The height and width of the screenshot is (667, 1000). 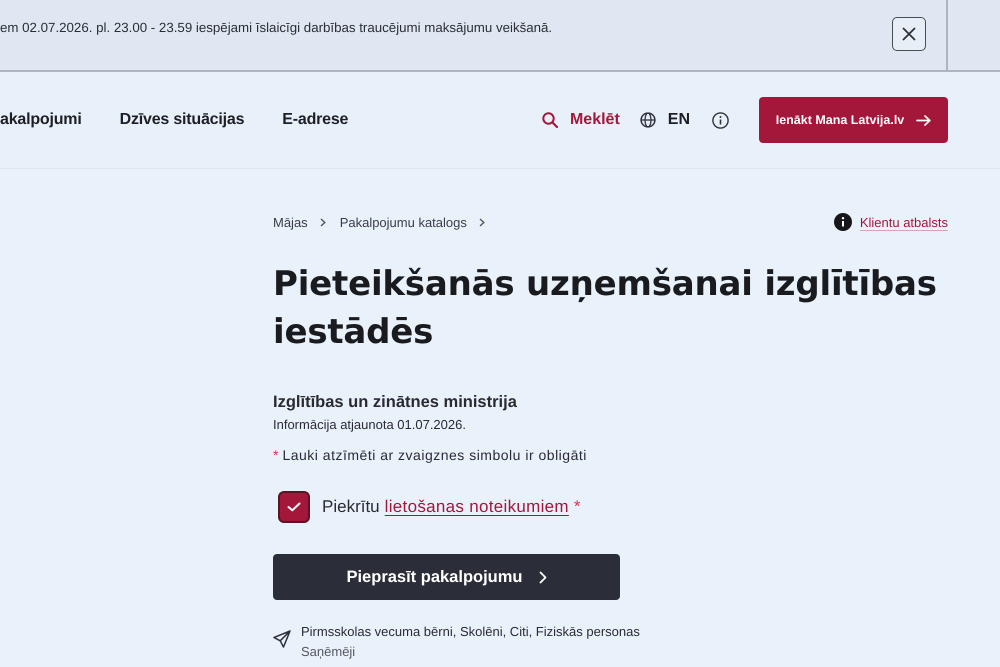 I want to click on recipients-value: Pirmsskolas vecuma bērni, Skolēni, Citi, Fiziskās personas, so click(x=470, y=632).